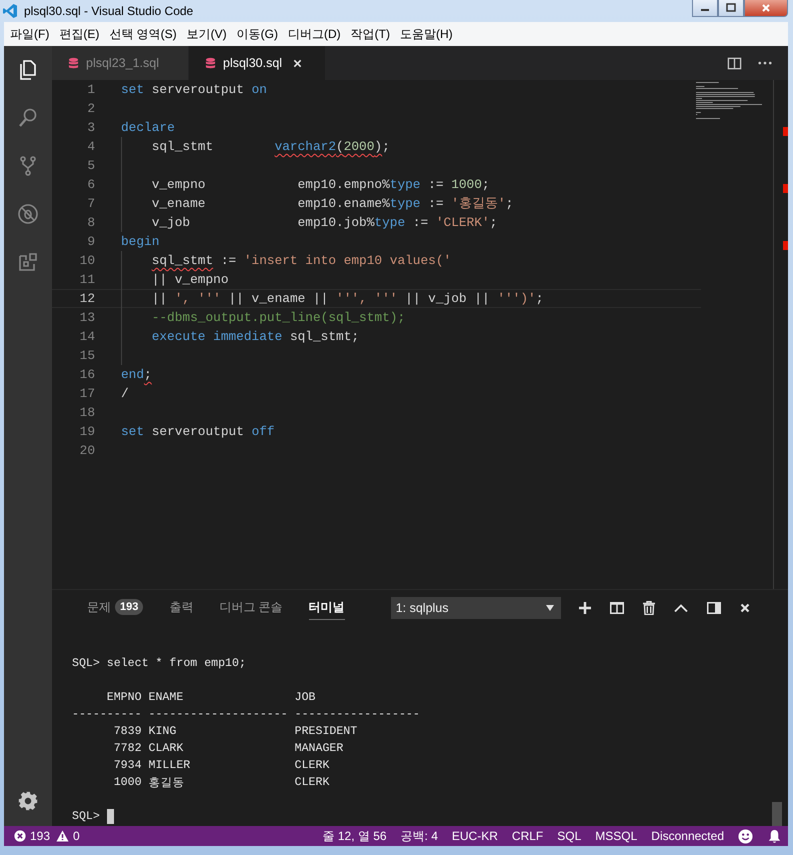  I want to click on status-item: EUC-KR, so click(475, 836).